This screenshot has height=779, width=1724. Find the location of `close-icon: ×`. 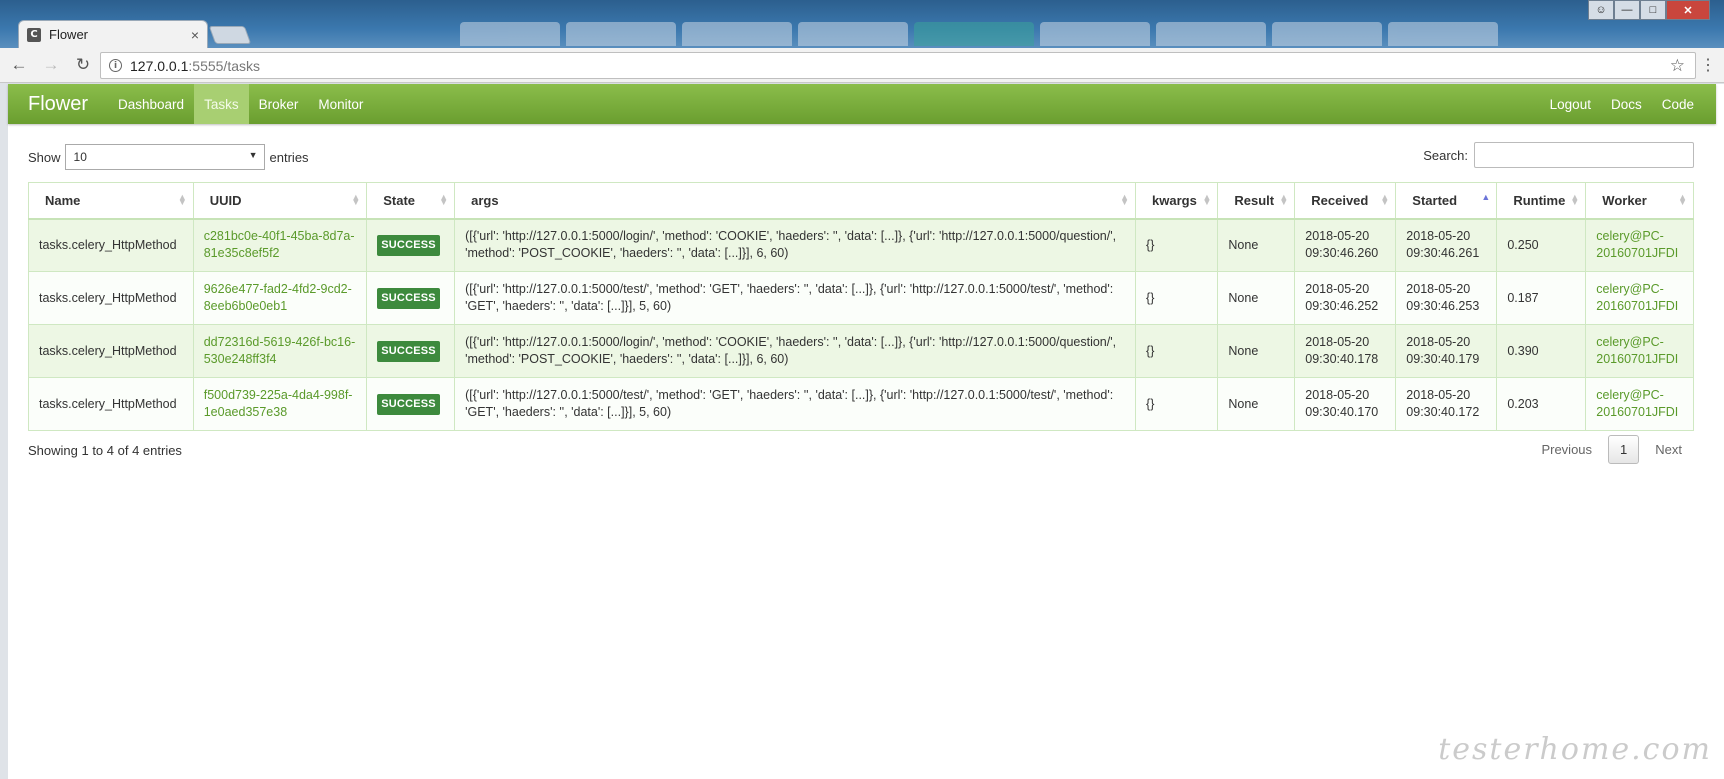

close-icon: × is located at coordinates (195, 35).